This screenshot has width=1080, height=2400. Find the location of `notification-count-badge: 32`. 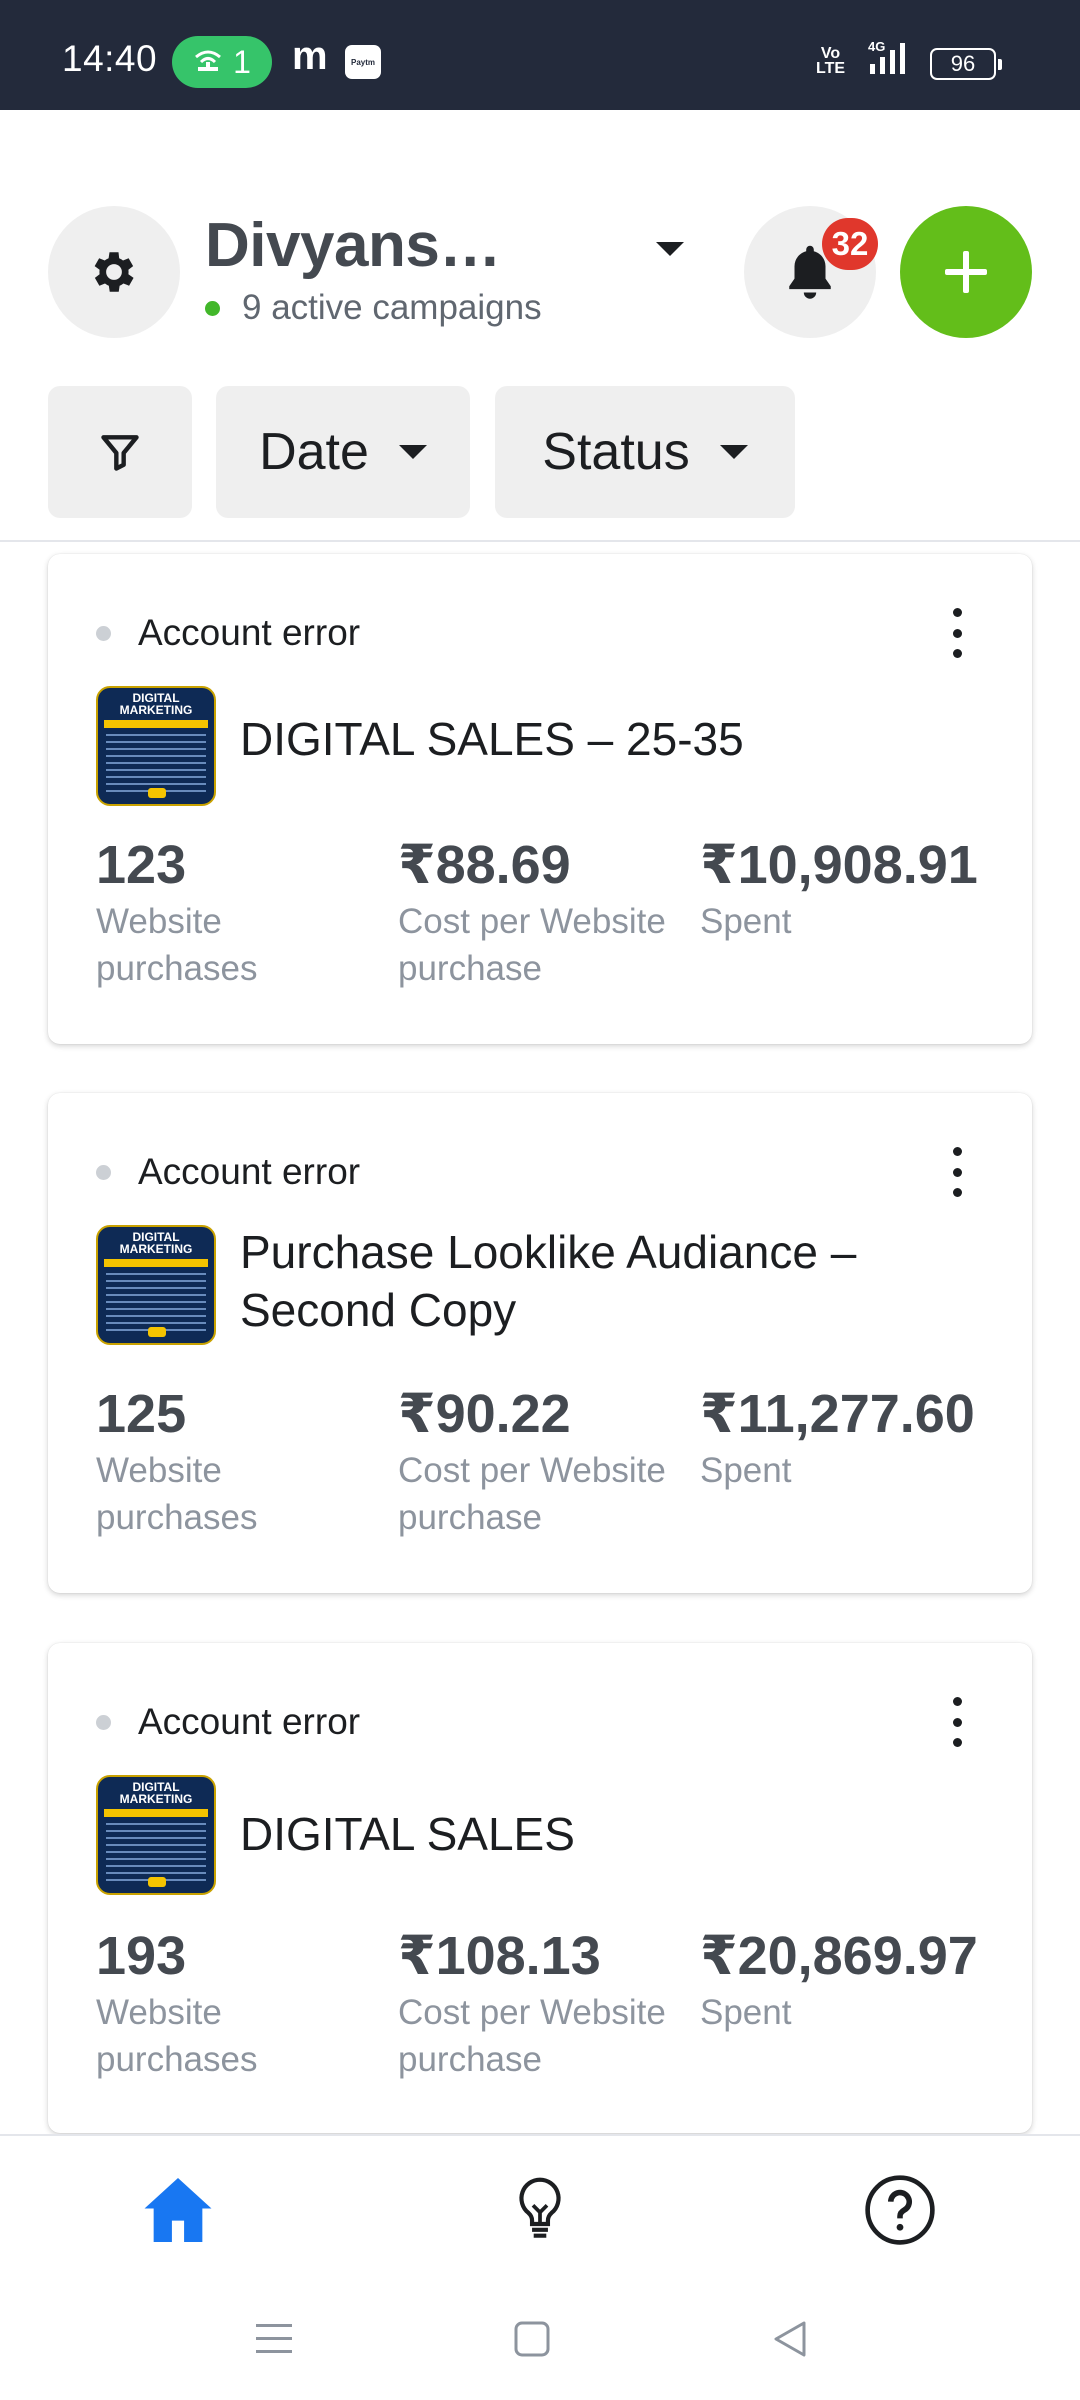

notification-count-badge: 32 is located at coordinates (850, 244).